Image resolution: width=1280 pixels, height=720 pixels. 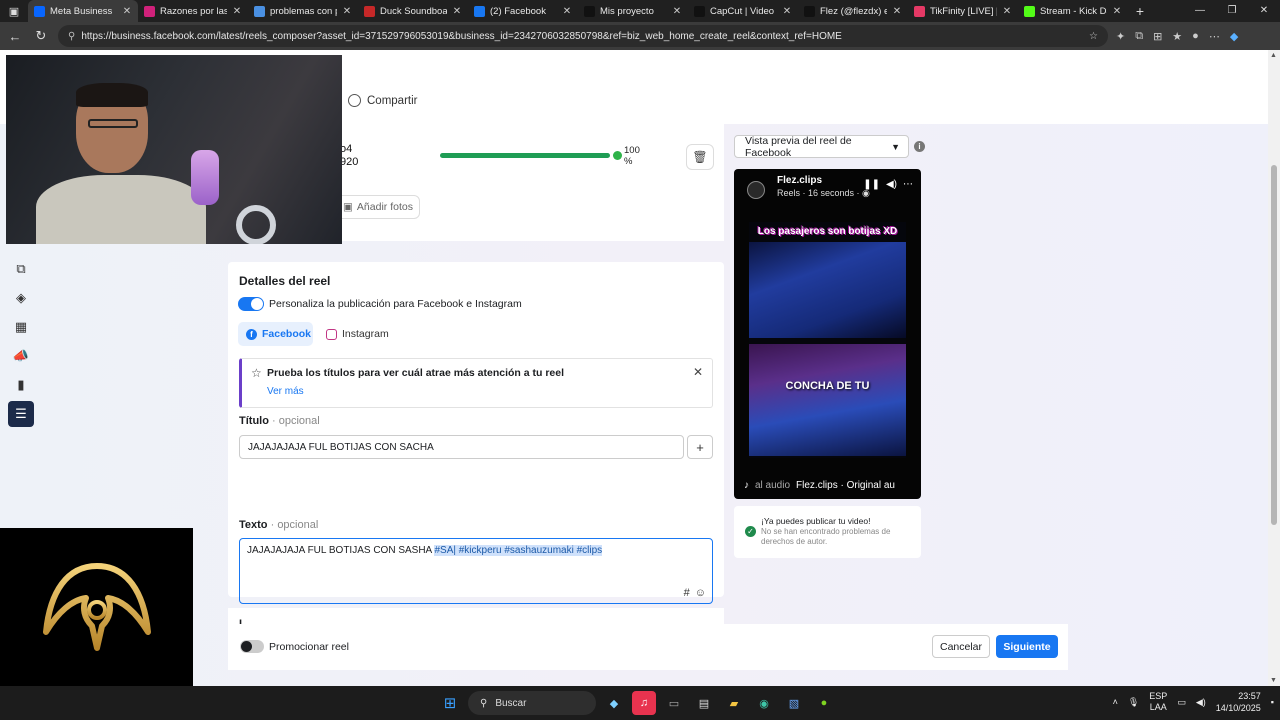 I want to click on title-input: JAJAJAJAJA FUL BOTIJAS CON SACHA, so click(x=461, y=447).